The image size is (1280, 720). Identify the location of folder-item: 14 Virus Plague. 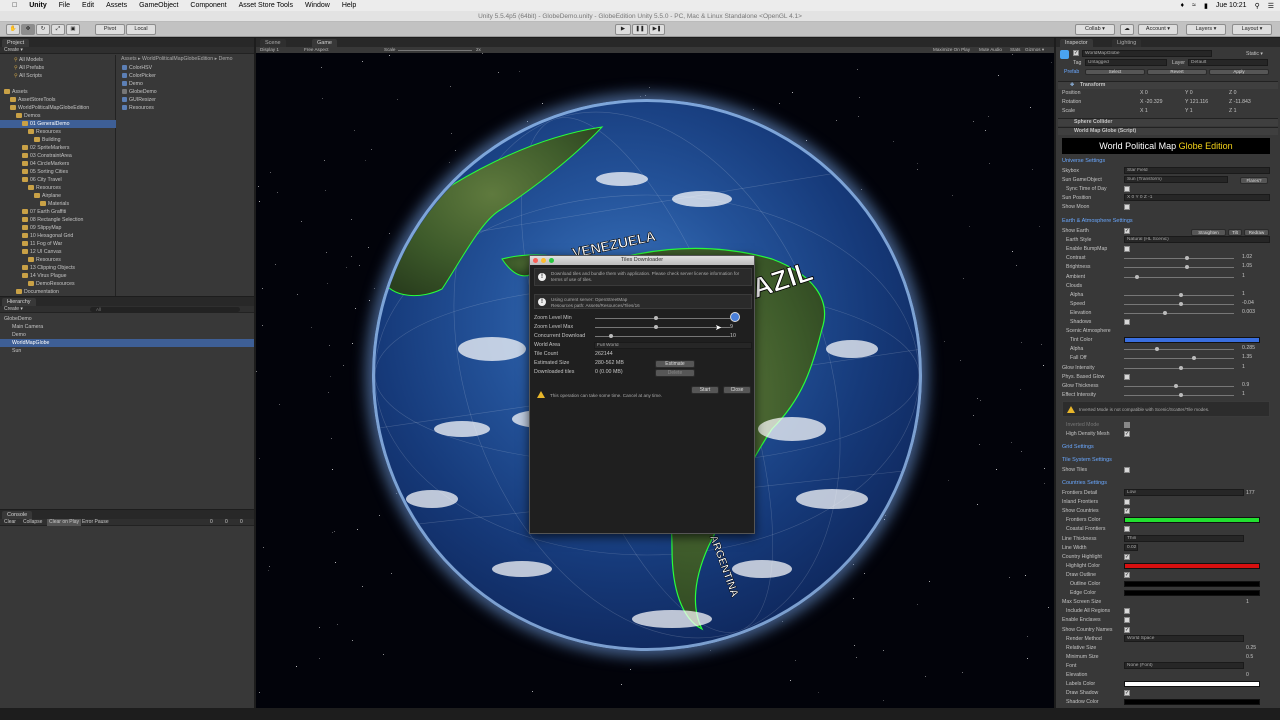
(58, 276).